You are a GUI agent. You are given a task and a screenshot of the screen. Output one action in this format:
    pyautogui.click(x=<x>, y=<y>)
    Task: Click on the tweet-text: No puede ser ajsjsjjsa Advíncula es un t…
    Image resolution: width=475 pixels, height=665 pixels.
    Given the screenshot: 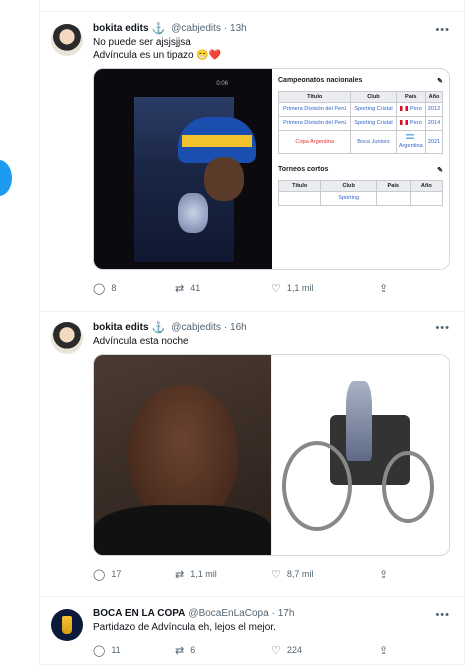 What is the action you would take?
    pyautogui.click(x=278, y=49)
    